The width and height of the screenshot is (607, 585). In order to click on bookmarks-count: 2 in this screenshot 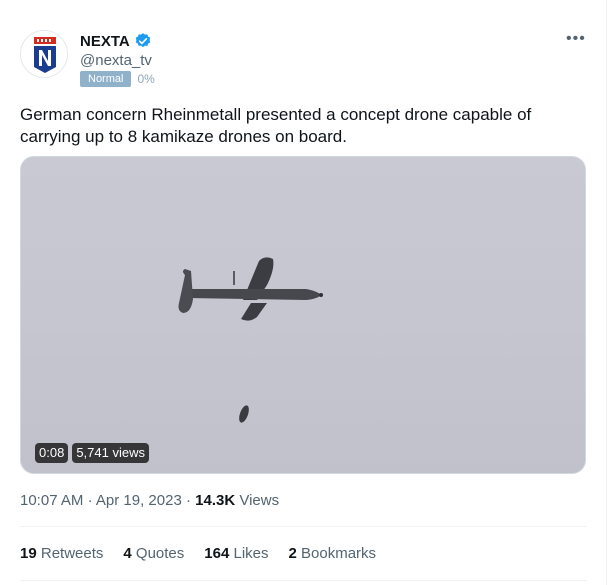, I will do `click(292, 553)`.